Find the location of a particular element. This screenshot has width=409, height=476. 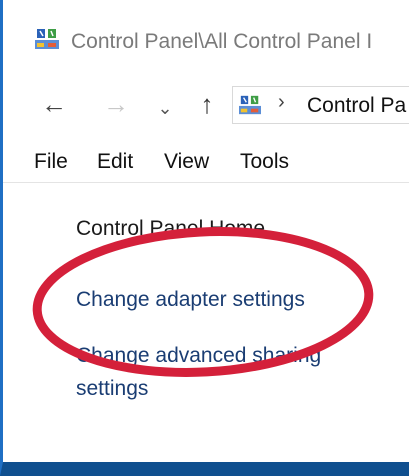

change-adapter-settings-link: Change adapter settings is located at coordinates (190, 300).